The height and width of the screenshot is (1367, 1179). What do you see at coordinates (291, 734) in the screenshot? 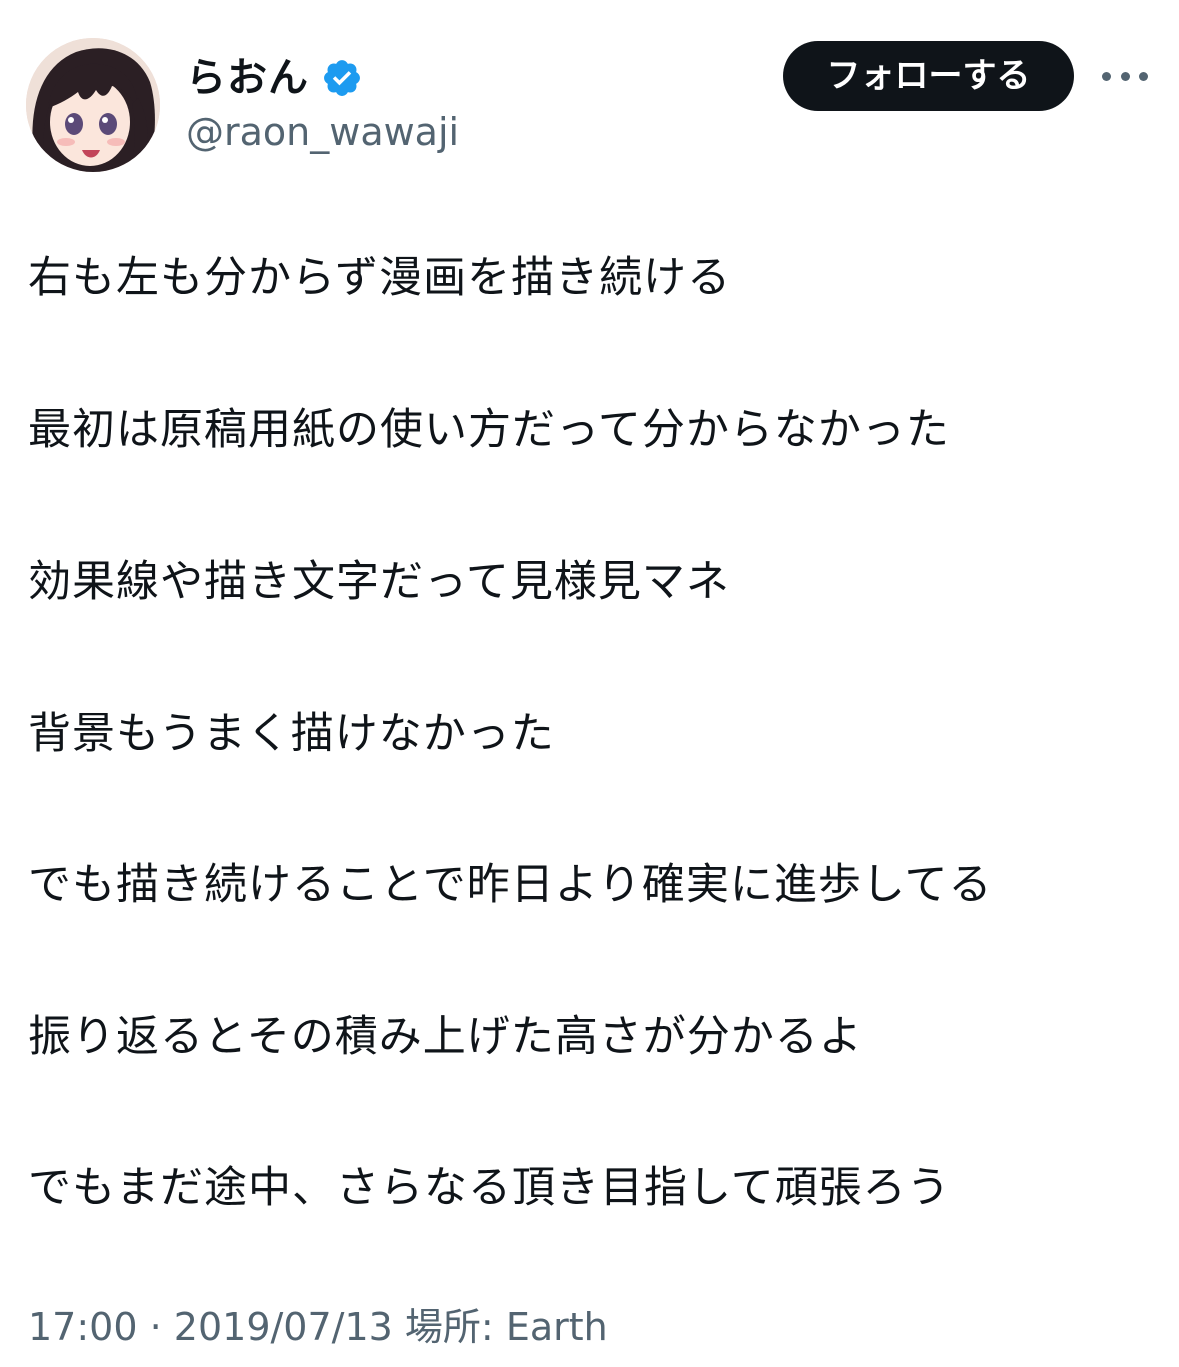
I see `tweet-line: 背景もうまく描けなかった` at bounding box center [291, 734].